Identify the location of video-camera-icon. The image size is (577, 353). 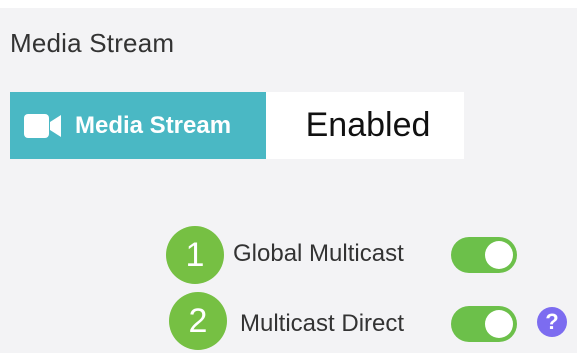
(43, 126).